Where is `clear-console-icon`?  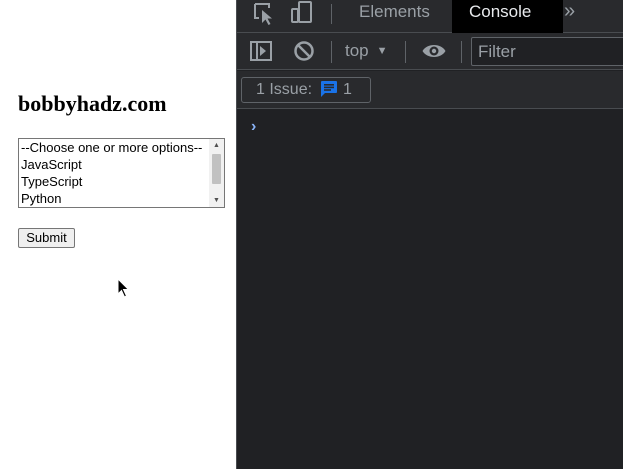
clear-console-icon is located at coordinates (304, 51).